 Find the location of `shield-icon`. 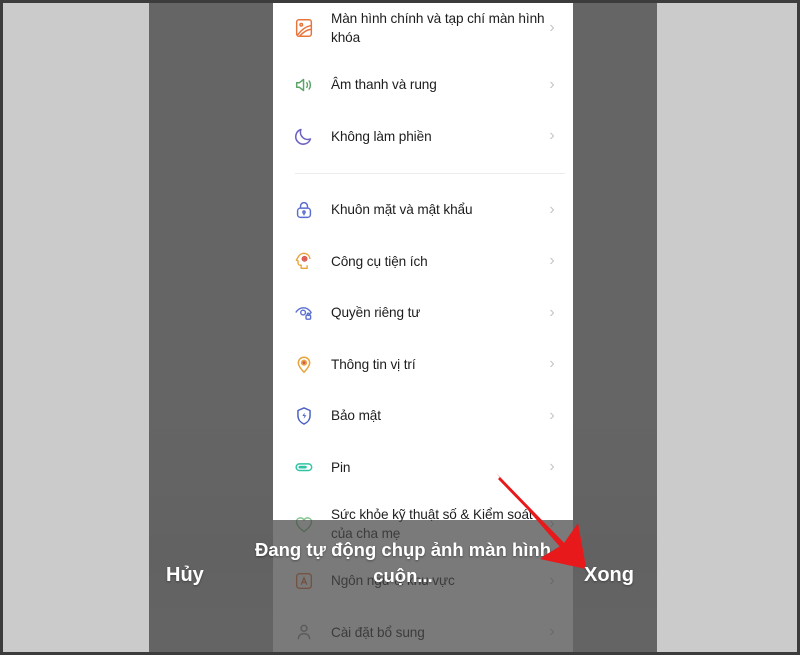

shield-icon is located at coordinates (304, 416).